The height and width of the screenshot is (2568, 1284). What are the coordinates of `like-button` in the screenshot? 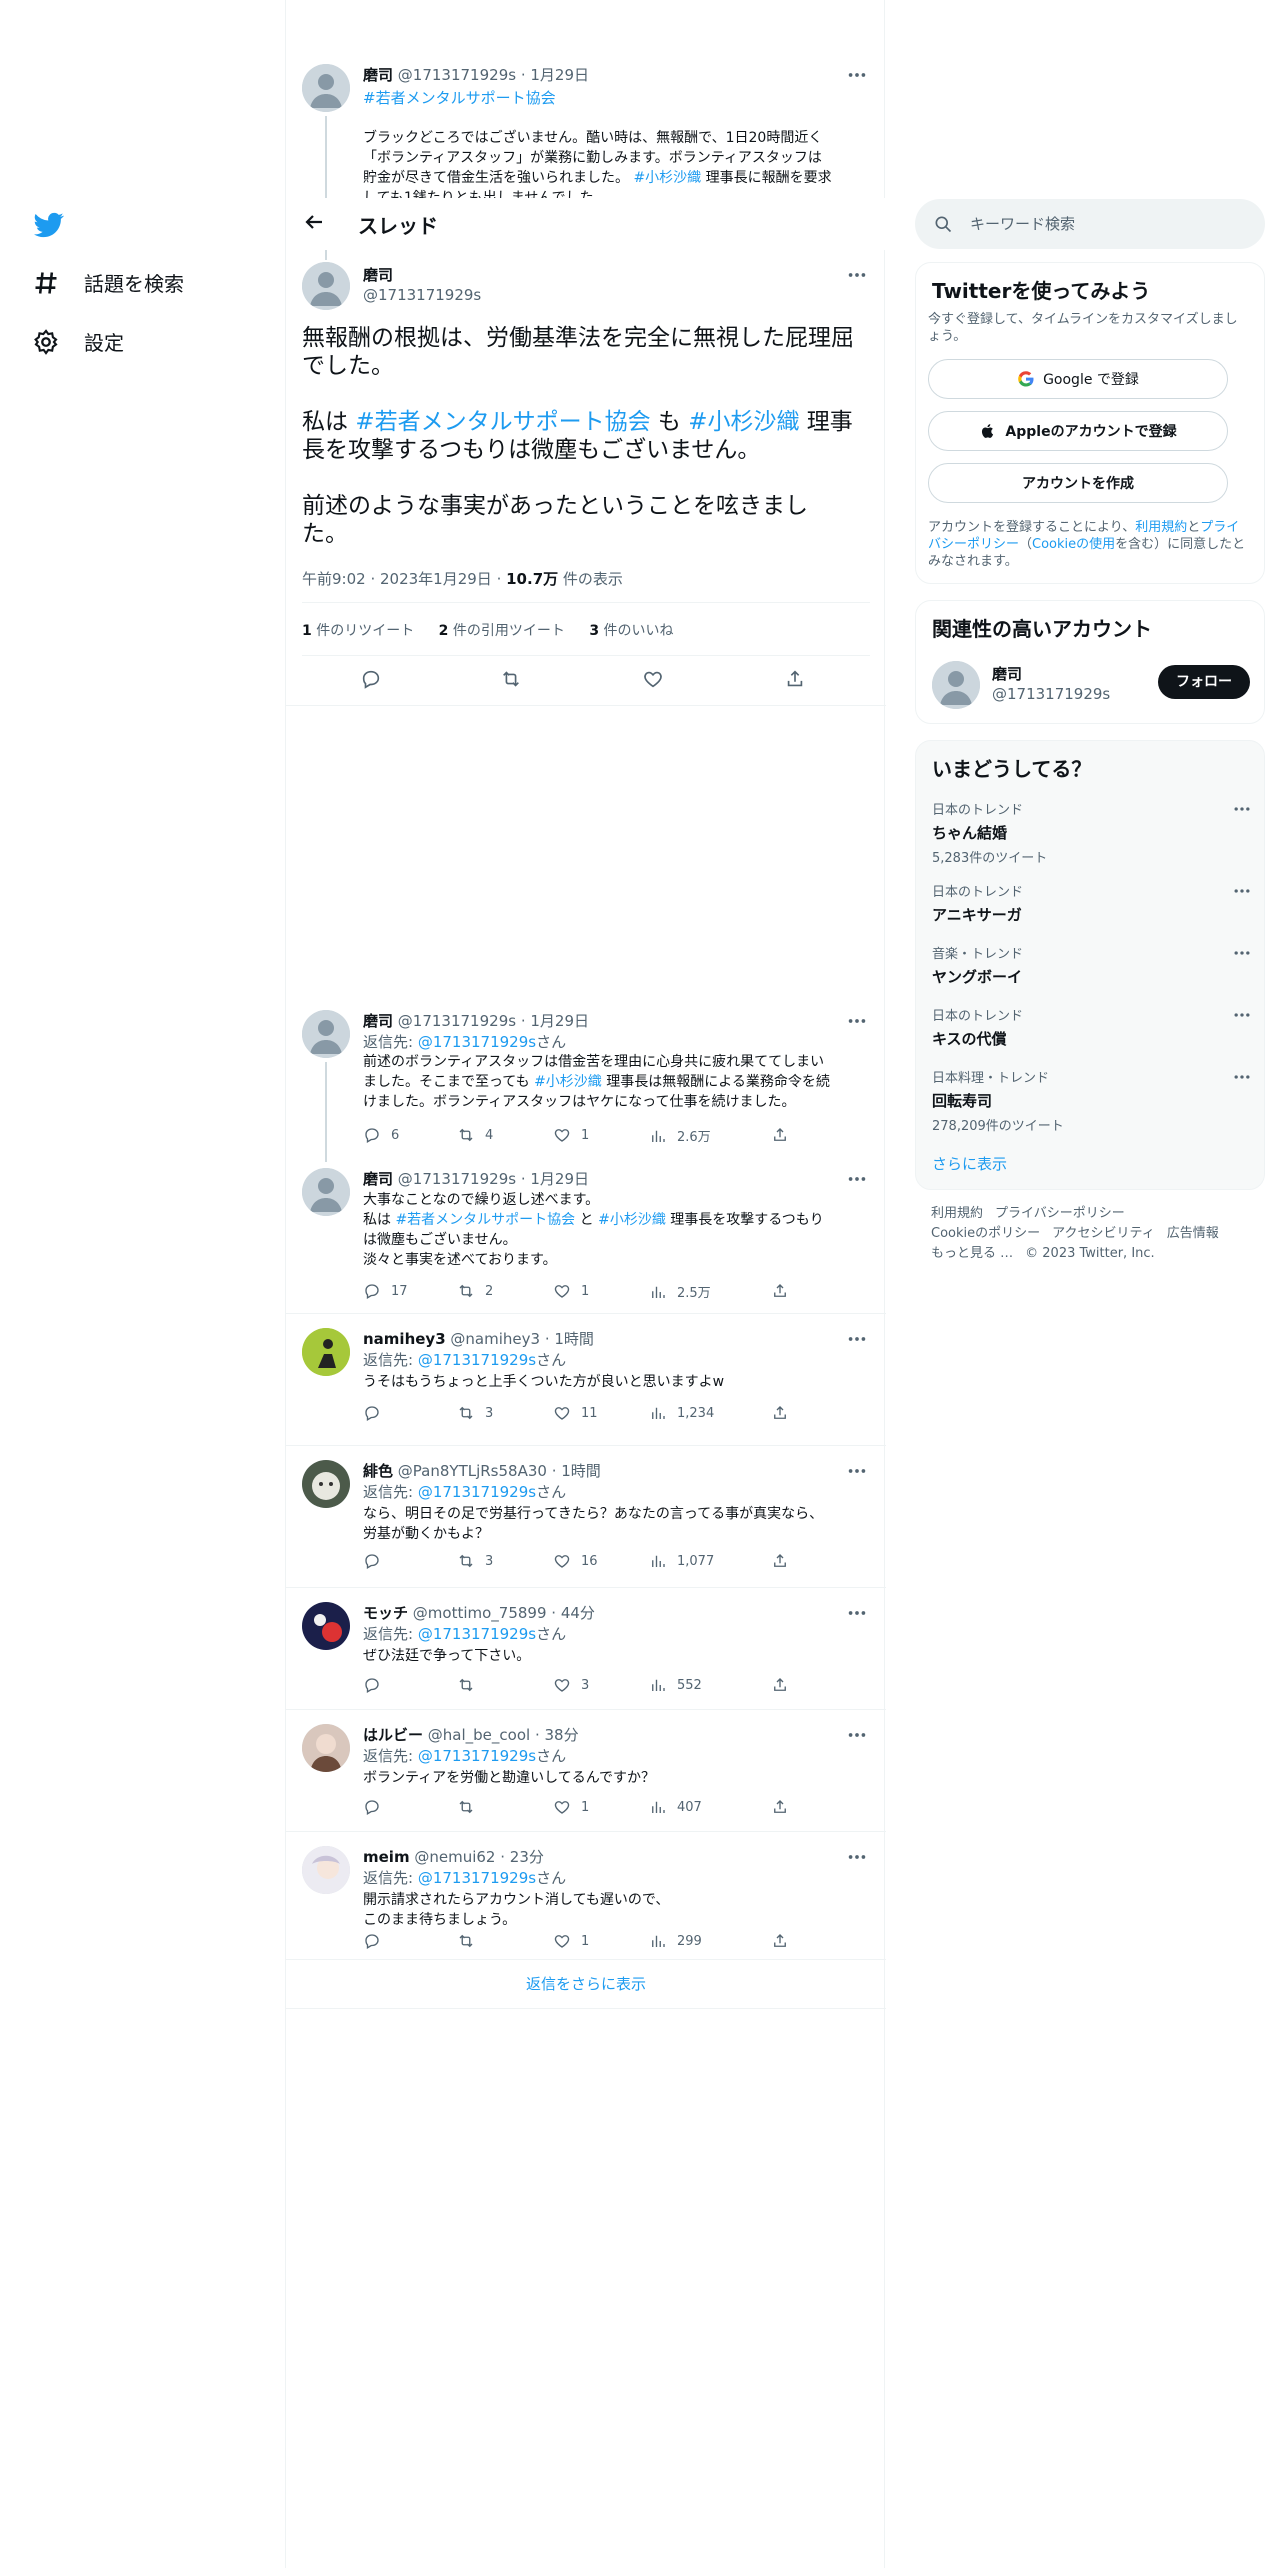 It's located at (653, 679).